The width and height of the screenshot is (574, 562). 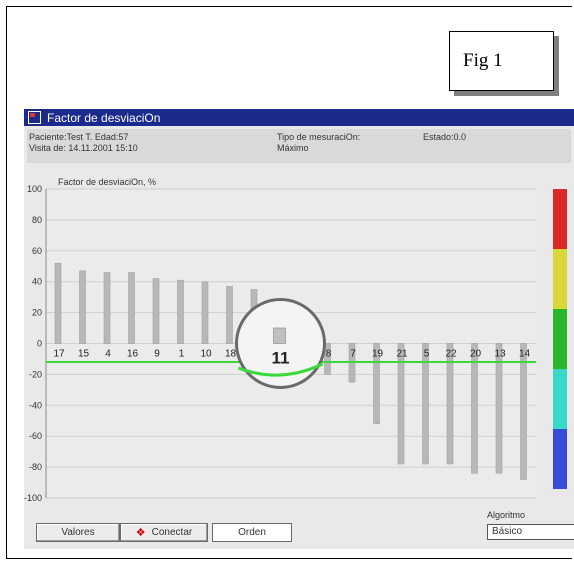 What do you see at coordinates (157, 354) in the screenshot?
I see `bar-label: 9` at bounding box center [157, 354].